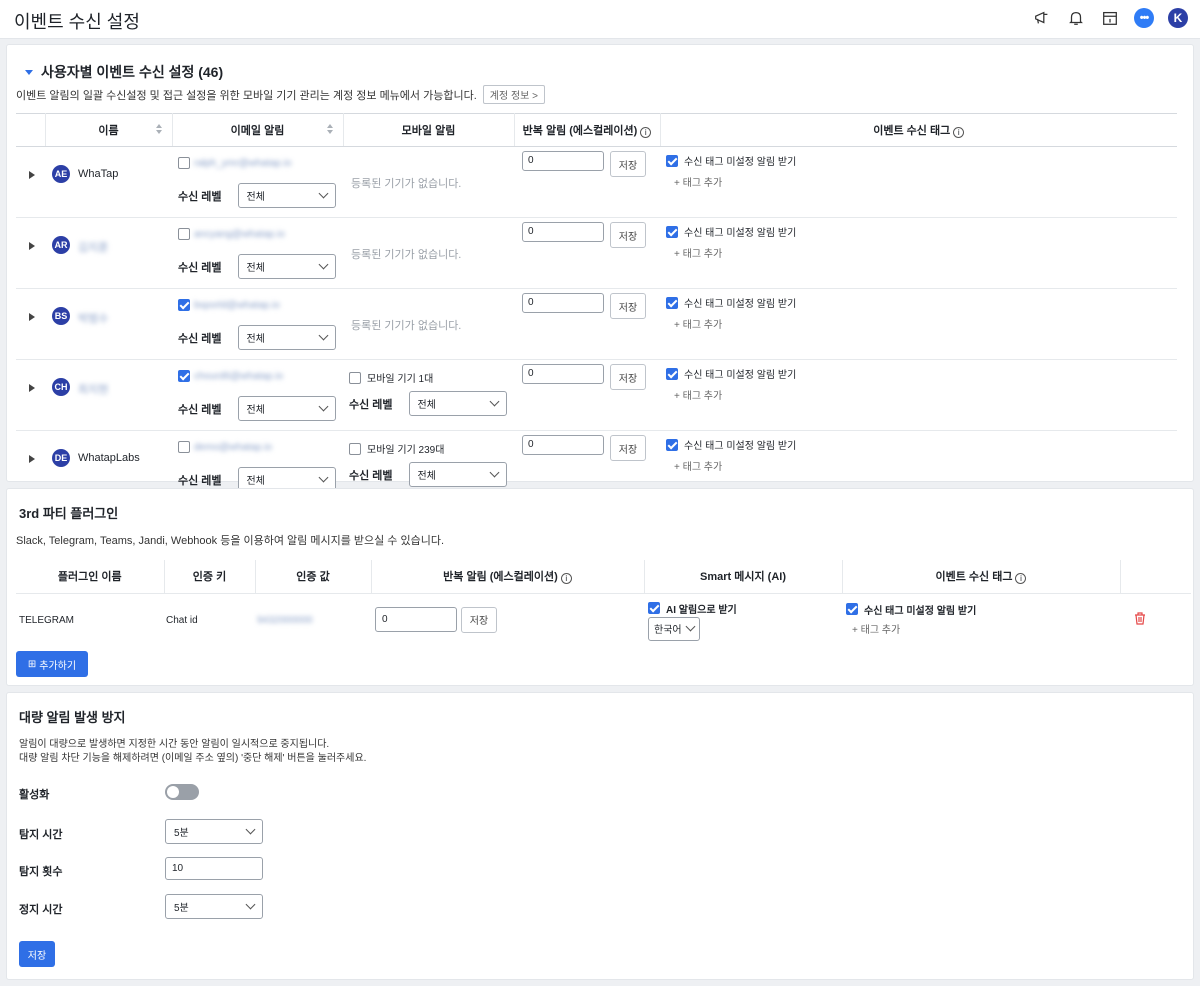 This screenshot has width=1200, height=986. What do you see at coordinates (61, 174) in the screenshot?
I see `avatar: AE` at bounding box center [61, 174].